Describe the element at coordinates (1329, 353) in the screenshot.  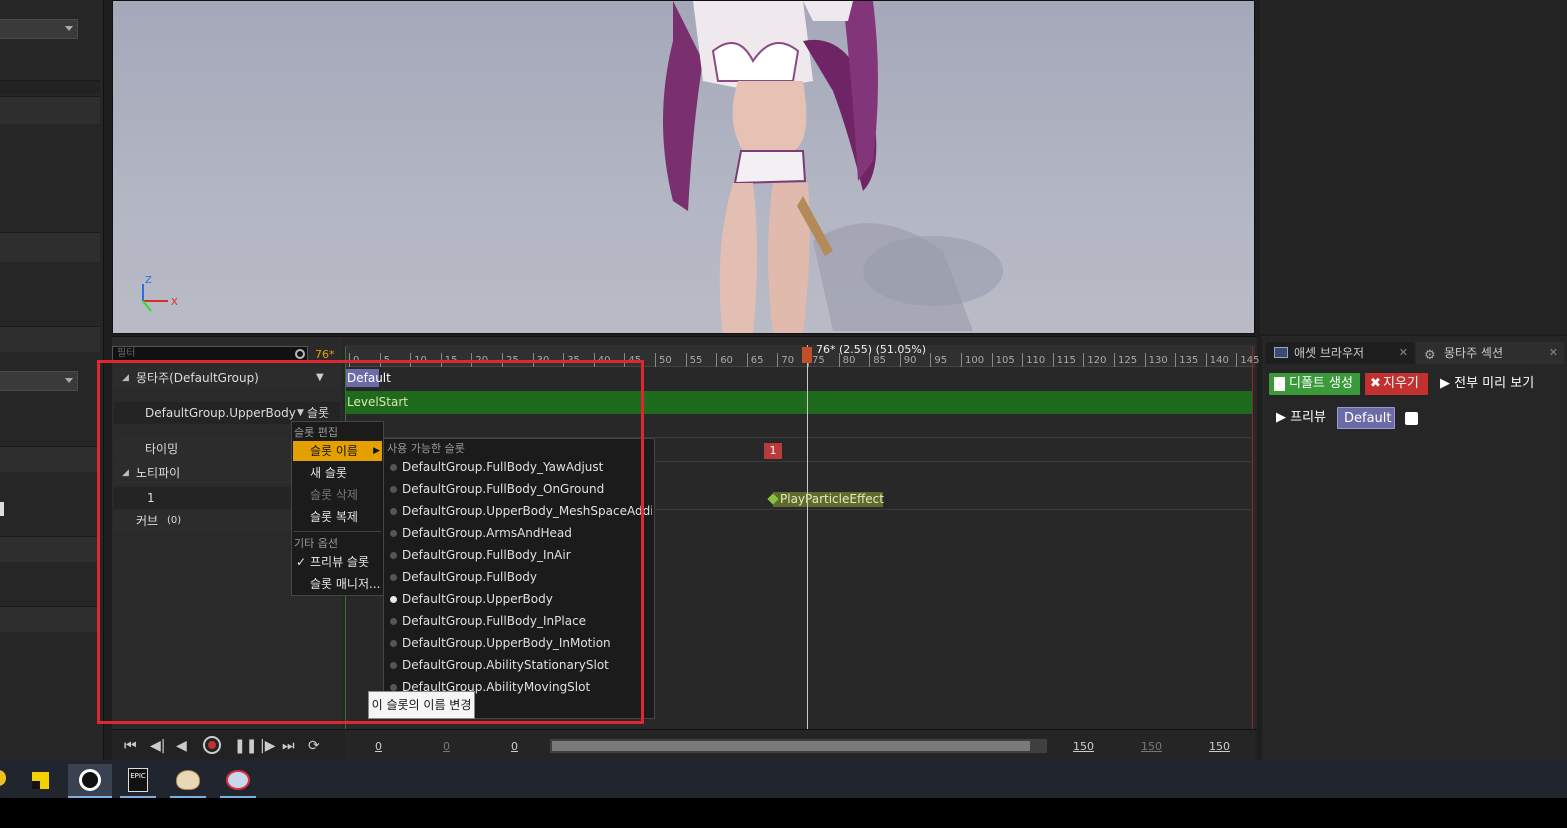
I see `tab-asset-browser-label: 애셋 브라우저` at that location.